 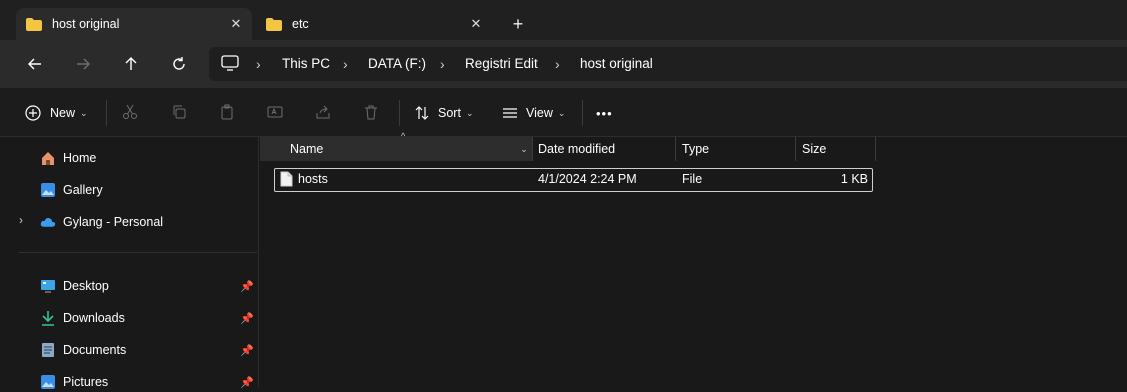 I want to click on sidebar-item-gallery: Gallery, so click(x=71, y=190).